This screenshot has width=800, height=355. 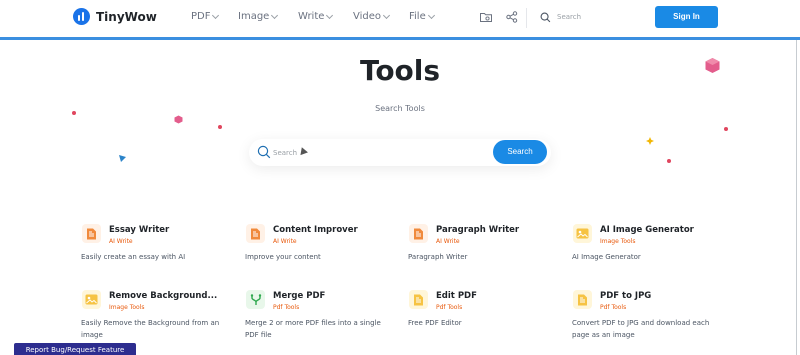 I want to click on tool-description: Paragraph Writer, so click(x=438, y=257).